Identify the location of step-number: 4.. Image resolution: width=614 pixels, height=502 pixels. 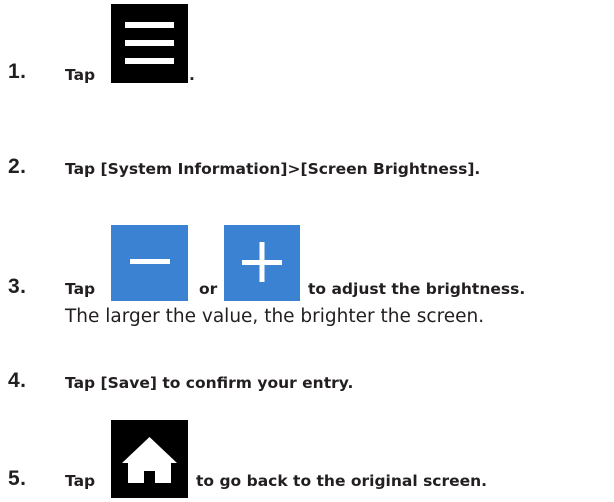
(17, 380).